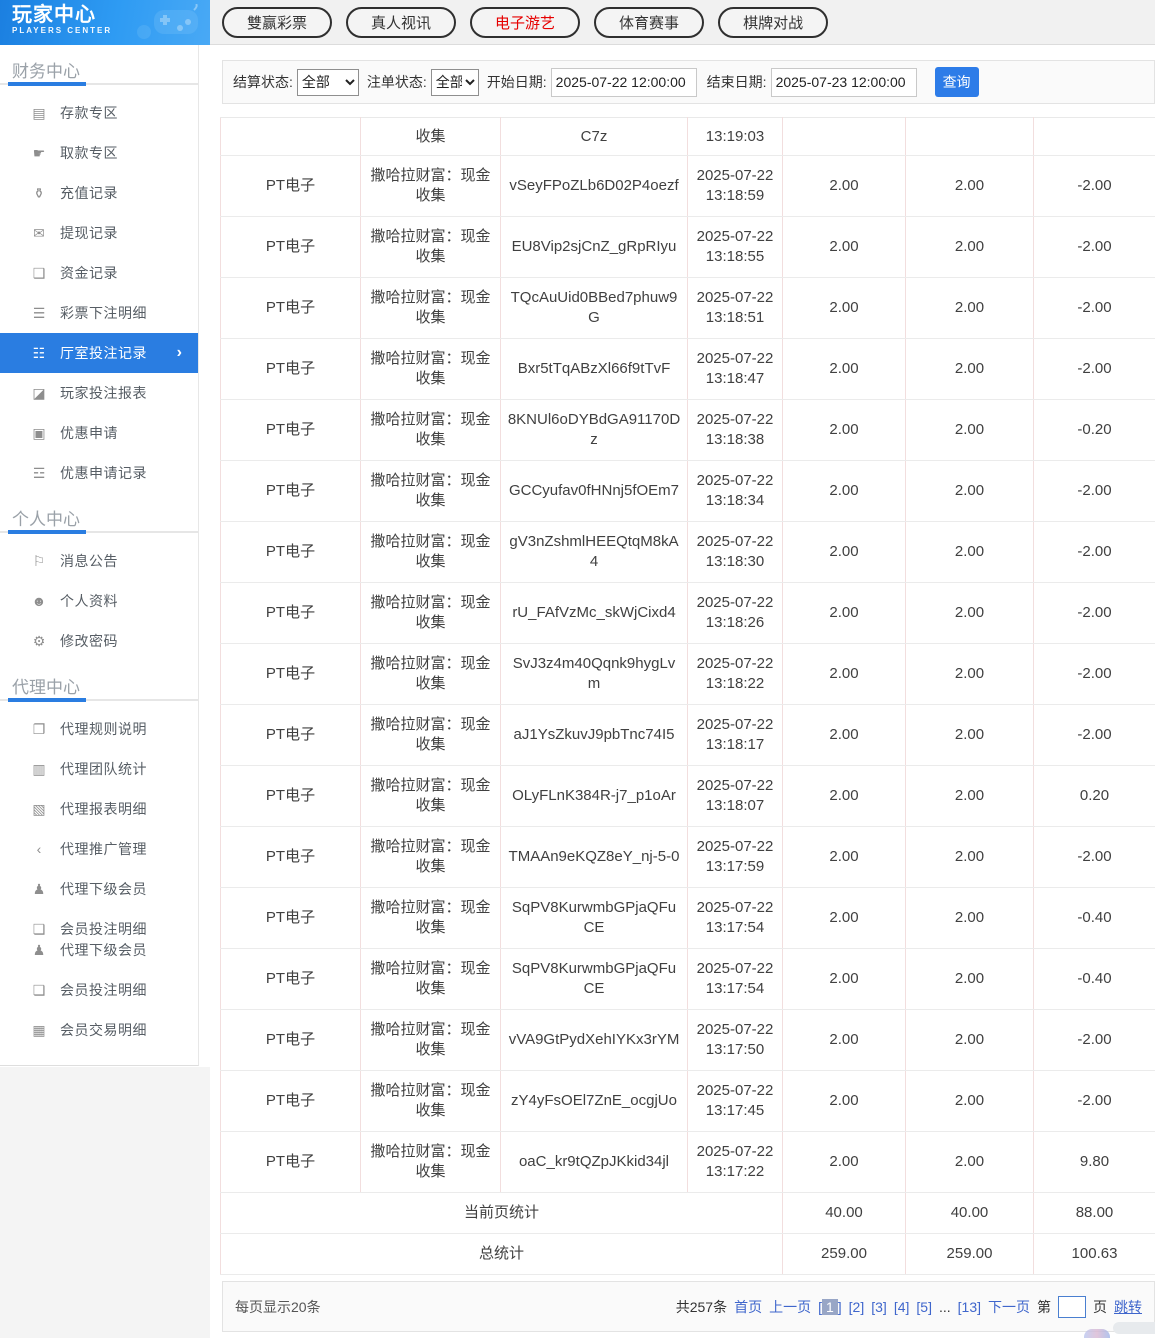  What do you see at coordinates (594, 552) in the screenshot?
I see `cell-order-id: gV3nZshmlHEEQtqM8kA4` at bounding box center [594, 552].